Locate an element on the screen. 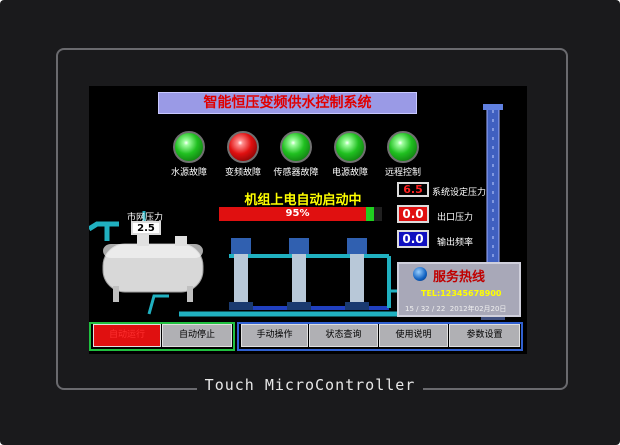  indicator-lamp-water-source is located at coordinates (189, 147).